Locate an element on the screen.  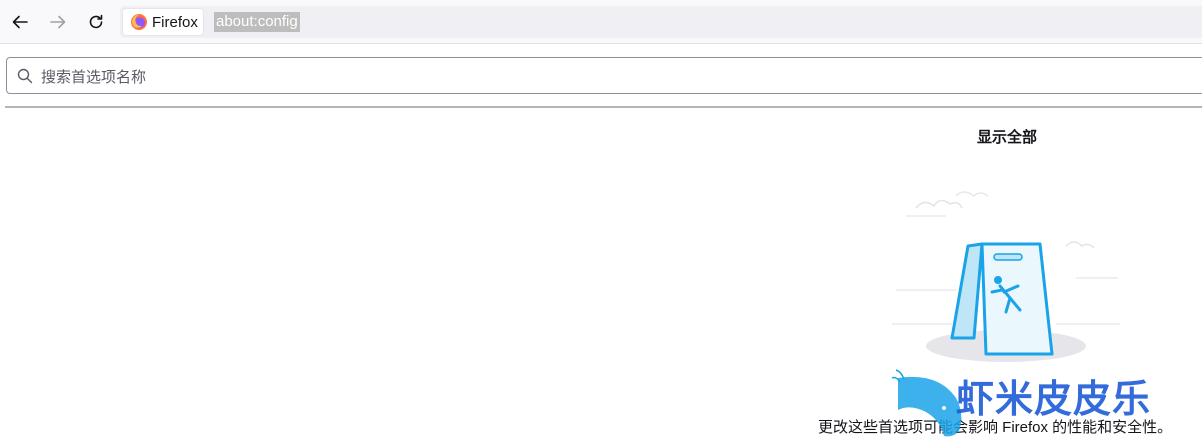
back-button is located at coordinates (20, 22).